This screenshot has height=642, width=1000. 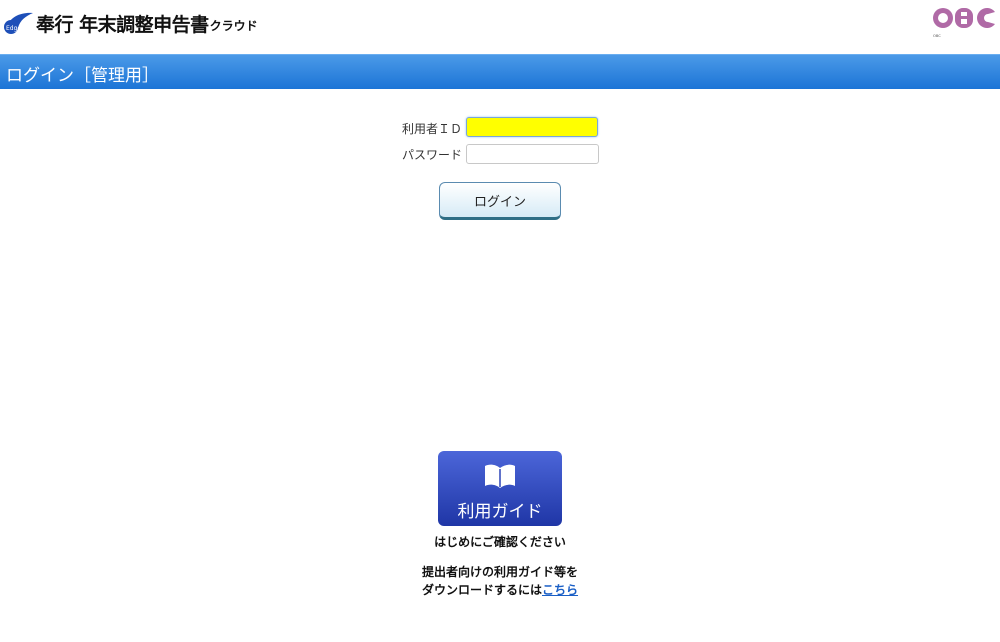 I want to click on guide-note: 提出者向けの利用ガイド等を ダウンロードするにはこちら, so click(x=500, y=581).